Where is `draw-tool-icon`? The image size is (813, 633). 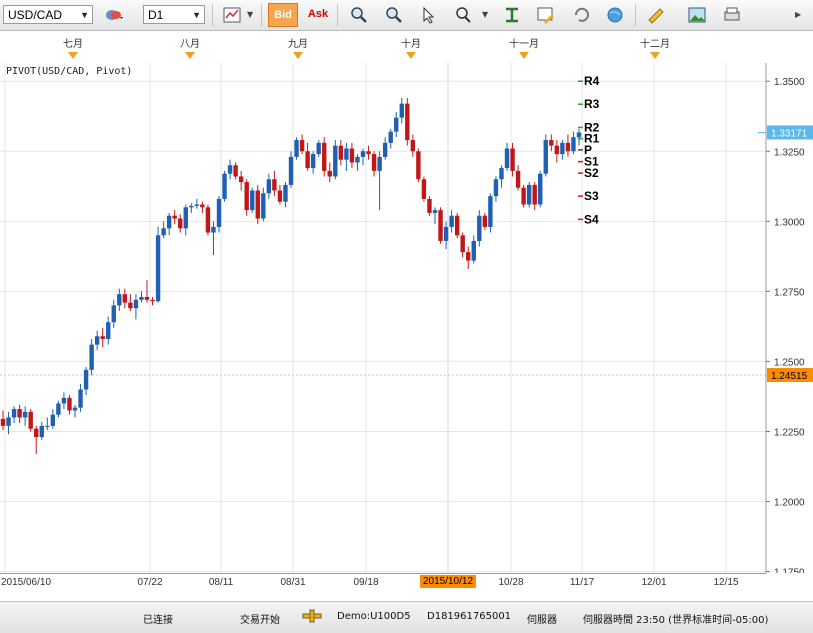
draw-tool-icon is located at coordinates (546, 15).